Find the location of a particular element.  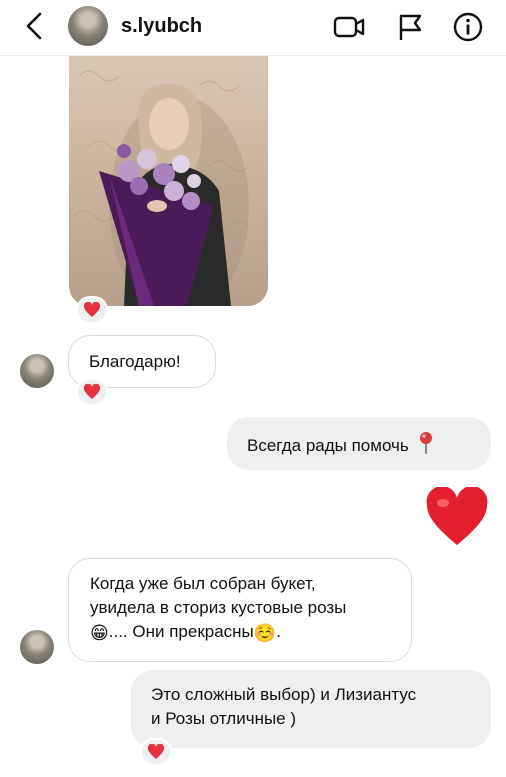

message-text: Благодарю! is located at coordinates (135, 361).